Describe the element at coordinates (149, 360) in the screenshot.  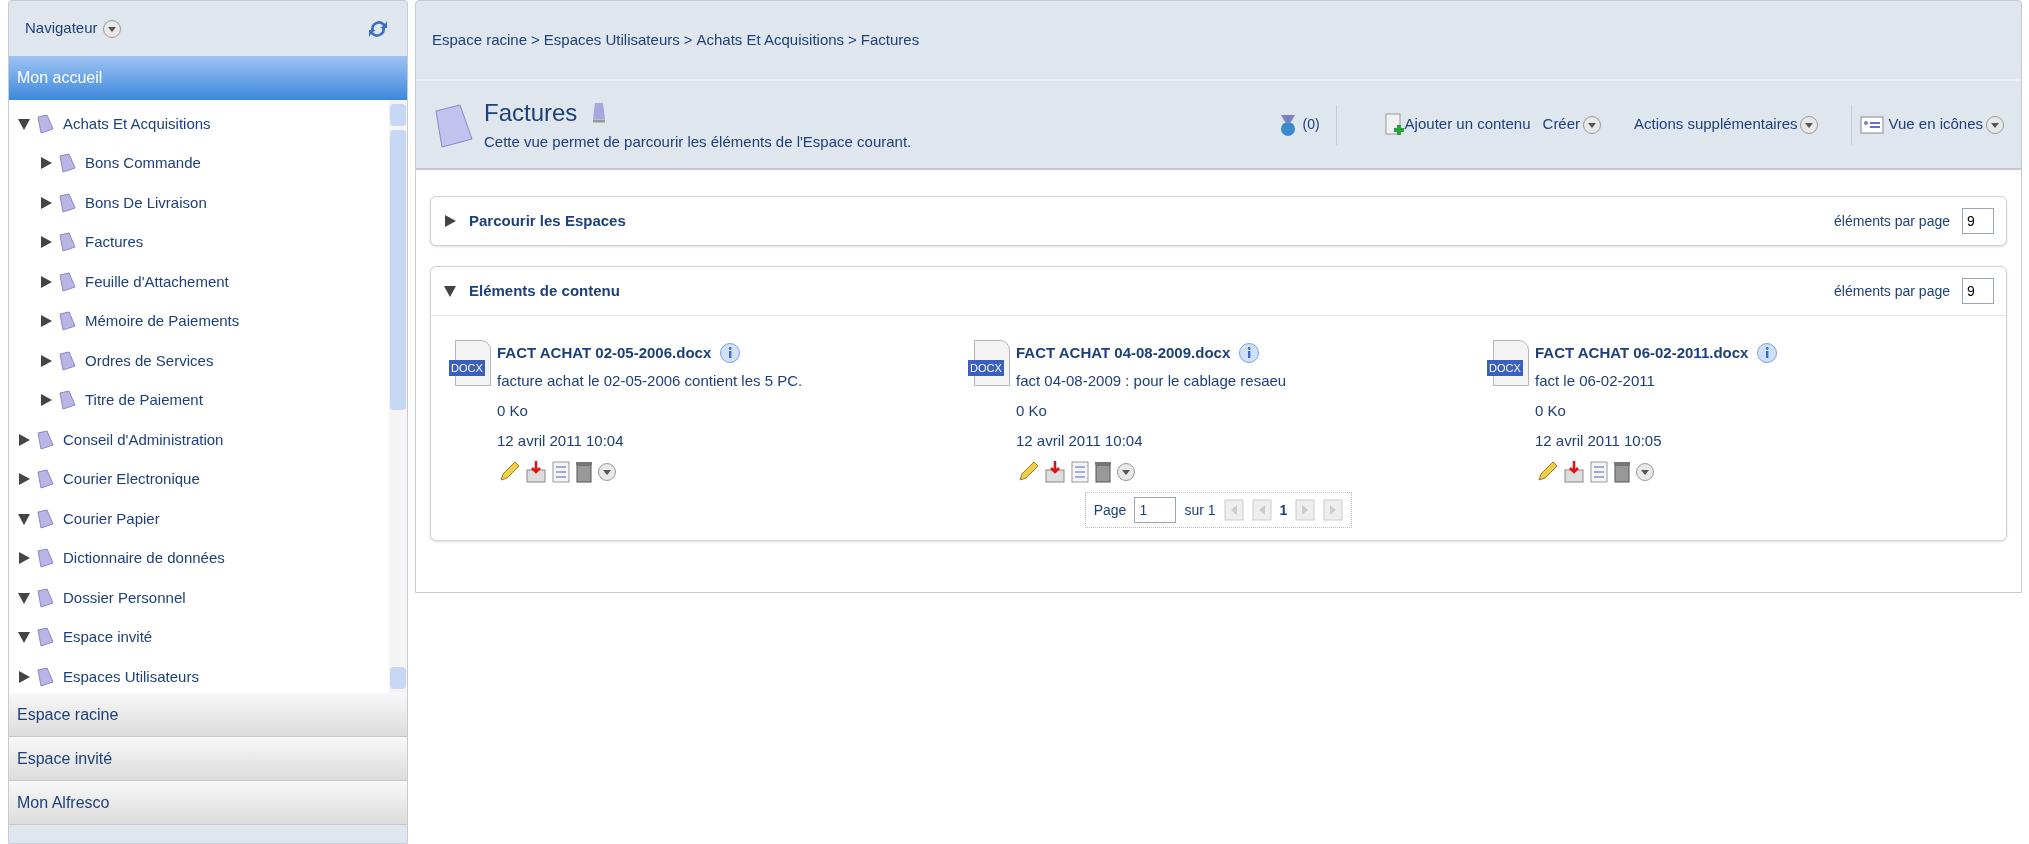
I see `tree-item: Ordres de Services` at that location.